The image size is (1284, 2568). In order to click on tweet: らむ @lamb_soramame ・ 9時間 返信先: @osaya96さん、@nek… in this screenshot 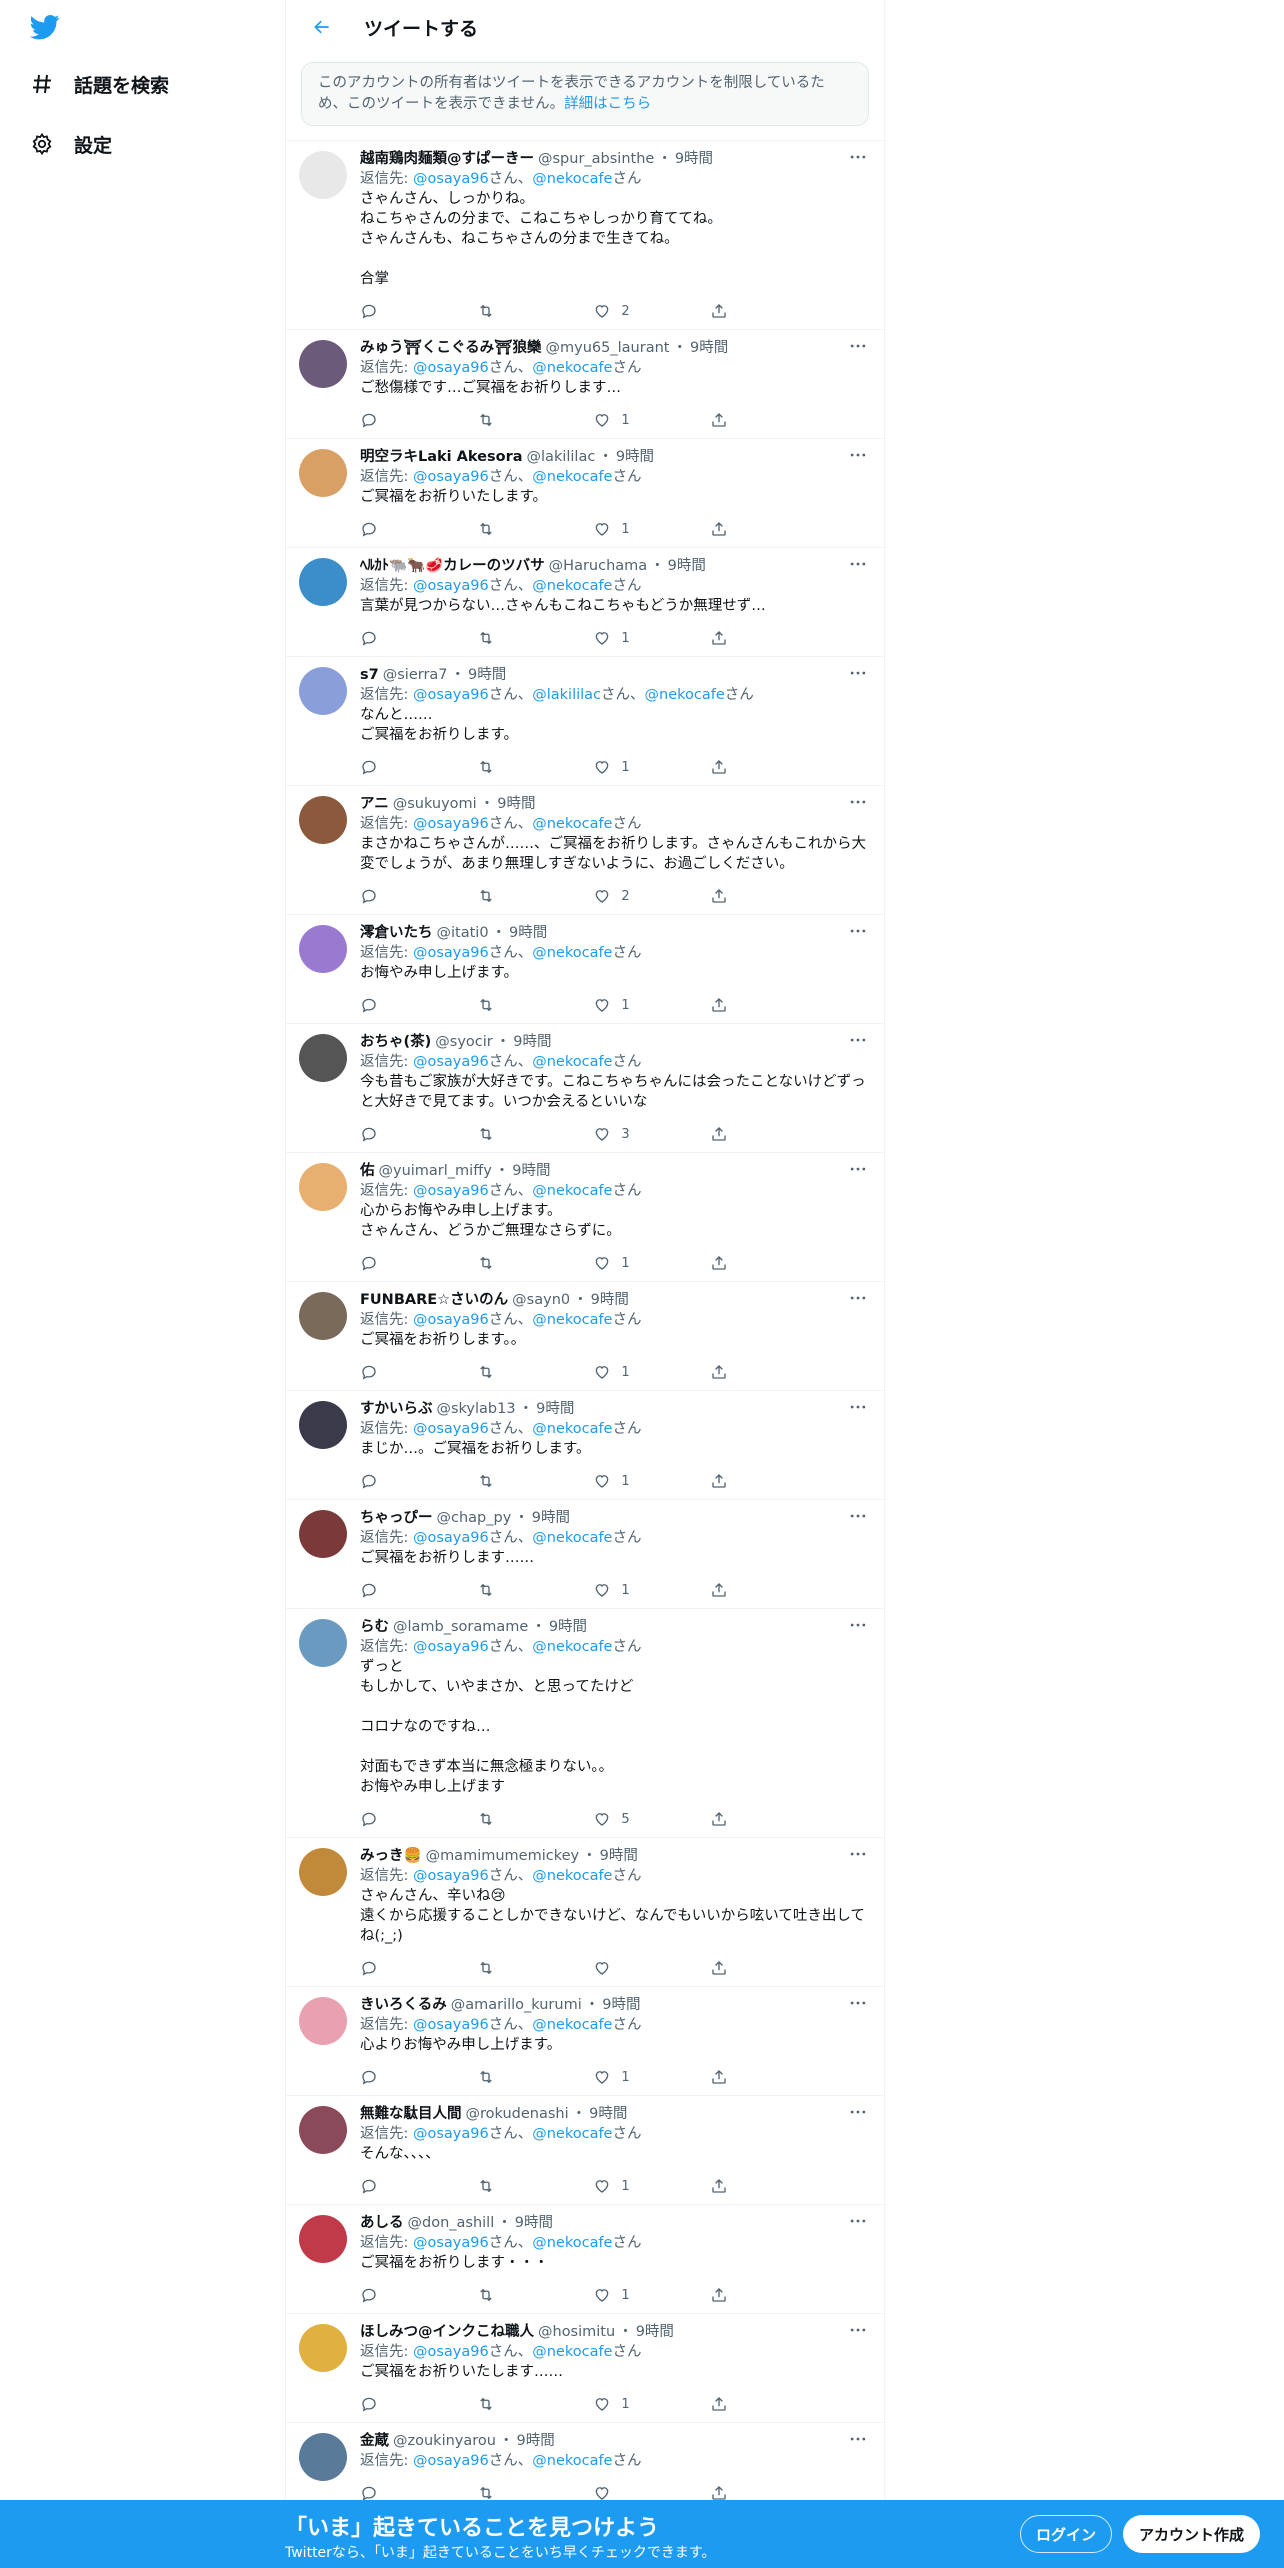, I will do `click(585, 1723)`.